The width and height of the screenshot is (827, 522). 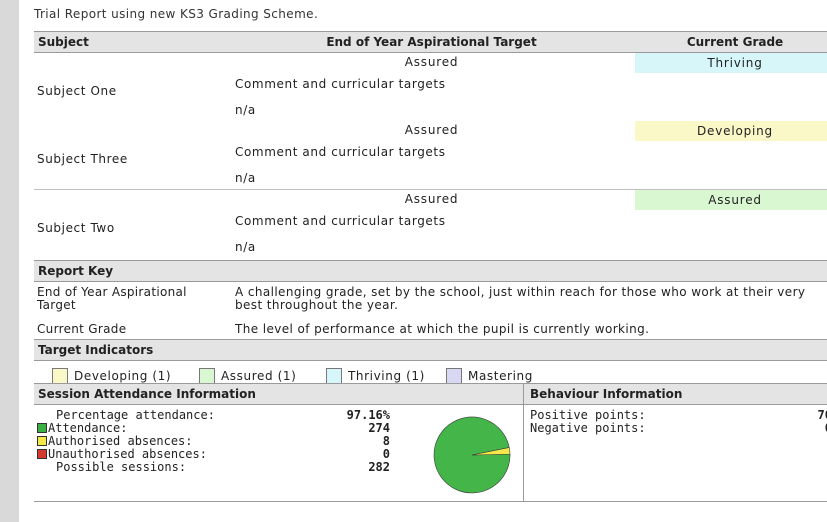 What do you see at coordinates (675, 394) in the screenshot?
I see `behaviour-header: Behaviour Information` at bounding box center [675, 394].